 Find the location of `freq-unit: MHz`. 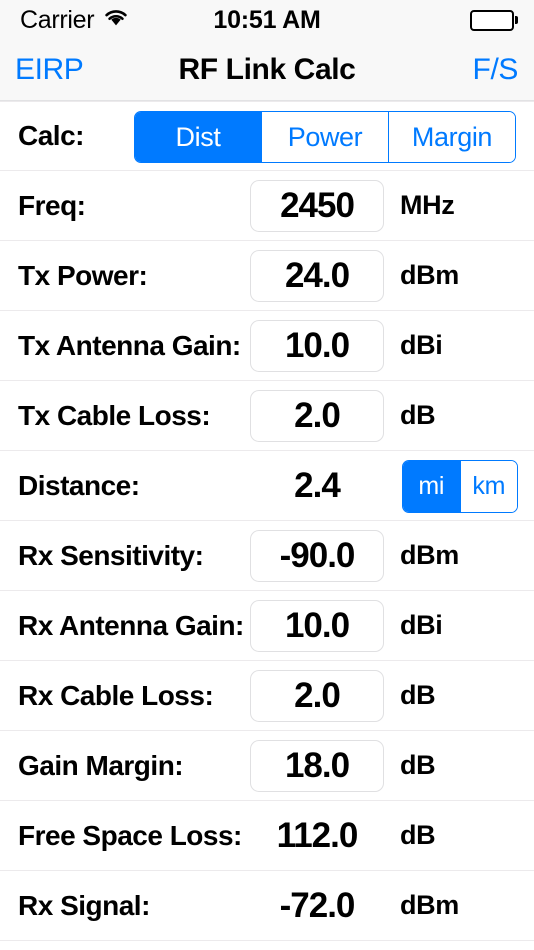

freq-unit: MHz is located at coordinates (427, 205).